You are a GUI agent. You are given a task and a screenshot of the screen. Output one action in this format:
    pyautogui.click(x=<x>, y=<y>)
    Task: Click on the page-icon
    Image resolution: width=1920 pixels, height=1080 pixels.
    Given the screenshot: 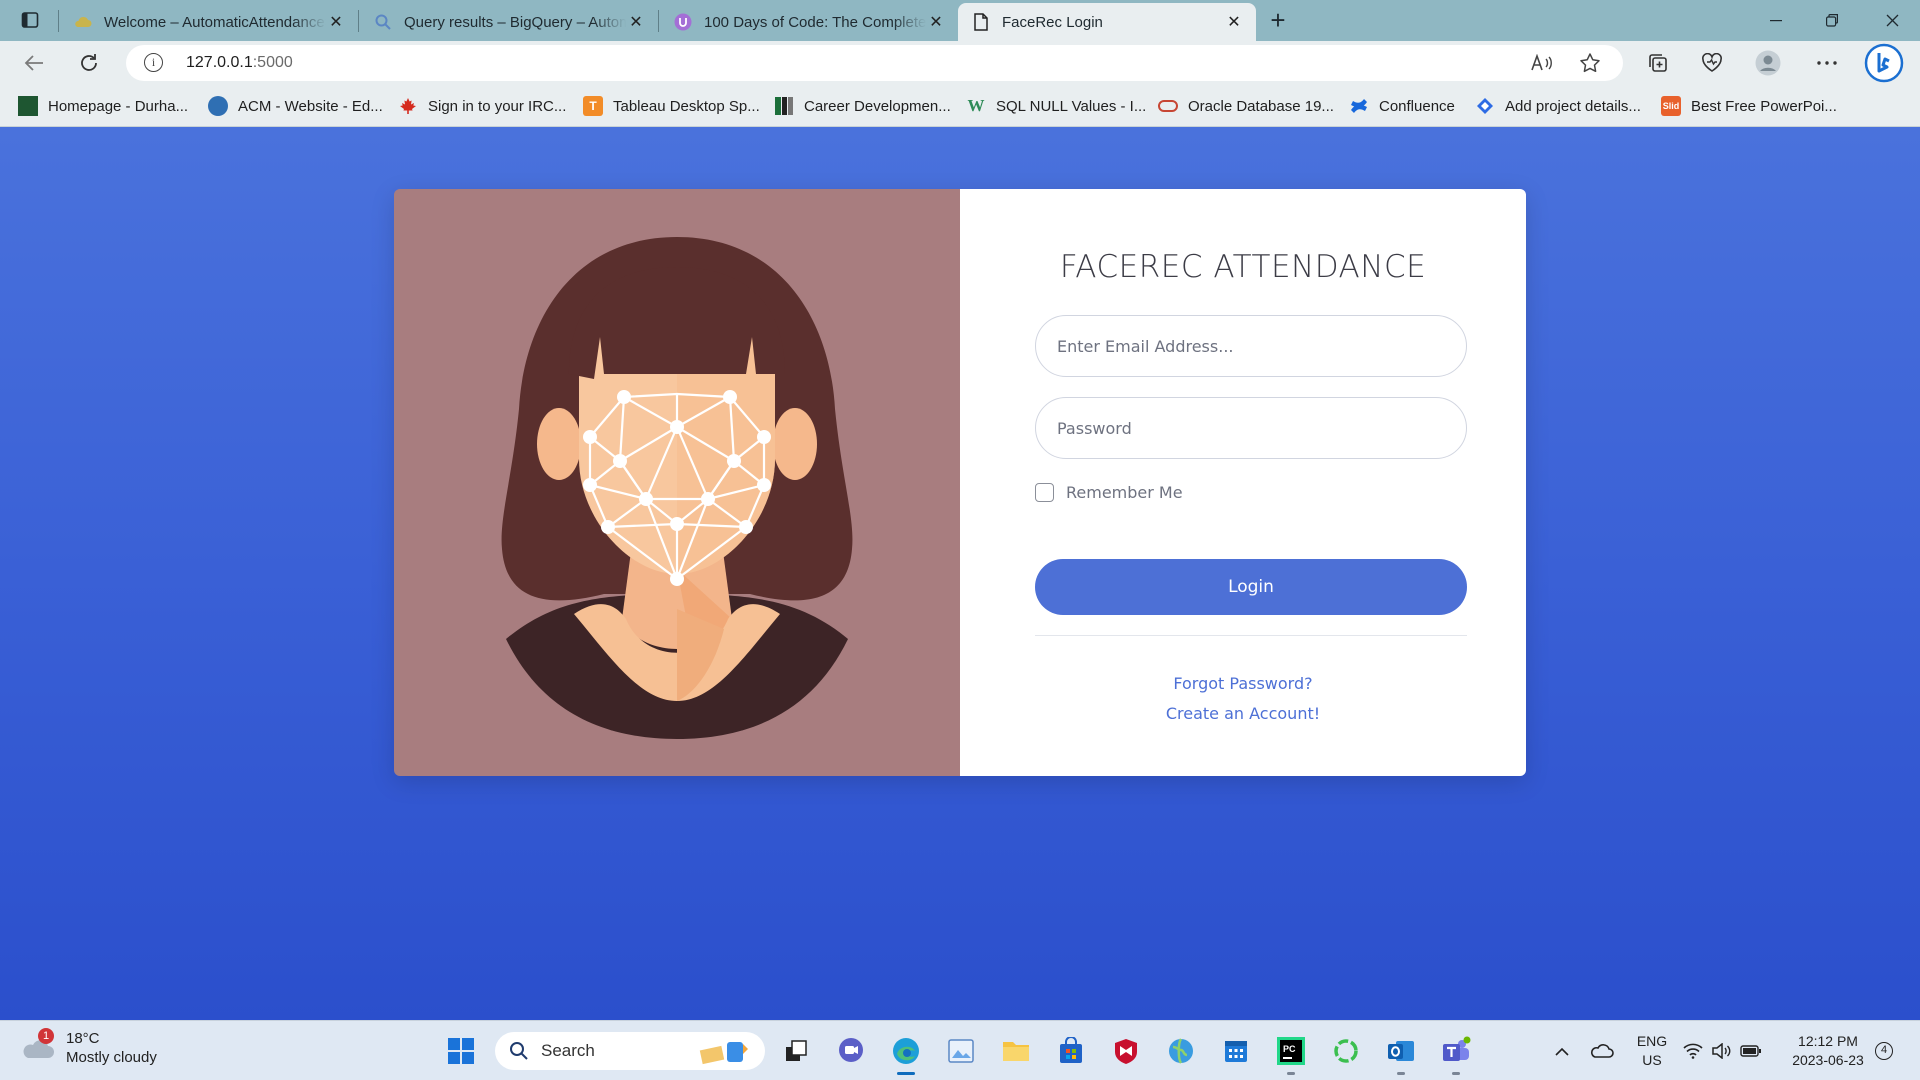 What is the action you would take?
    pyautogui.click(x=981, y=22)
    